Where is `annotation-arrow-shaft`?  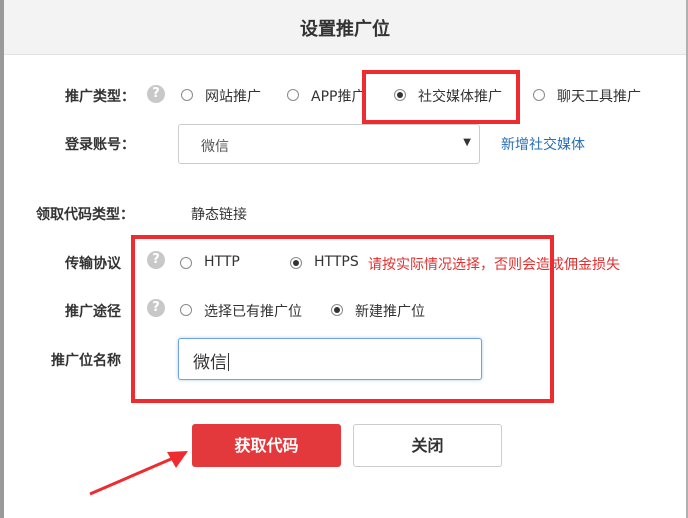
annotation-arrow-shaft is located at coordinates (134, 475).